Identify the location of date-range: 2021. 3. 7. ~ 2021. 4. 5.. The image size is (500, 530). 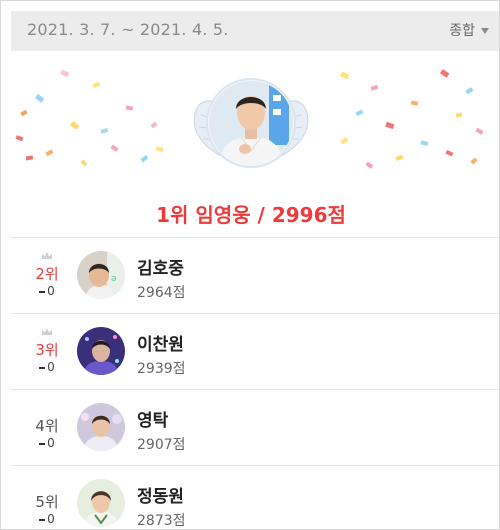
(128, 29).